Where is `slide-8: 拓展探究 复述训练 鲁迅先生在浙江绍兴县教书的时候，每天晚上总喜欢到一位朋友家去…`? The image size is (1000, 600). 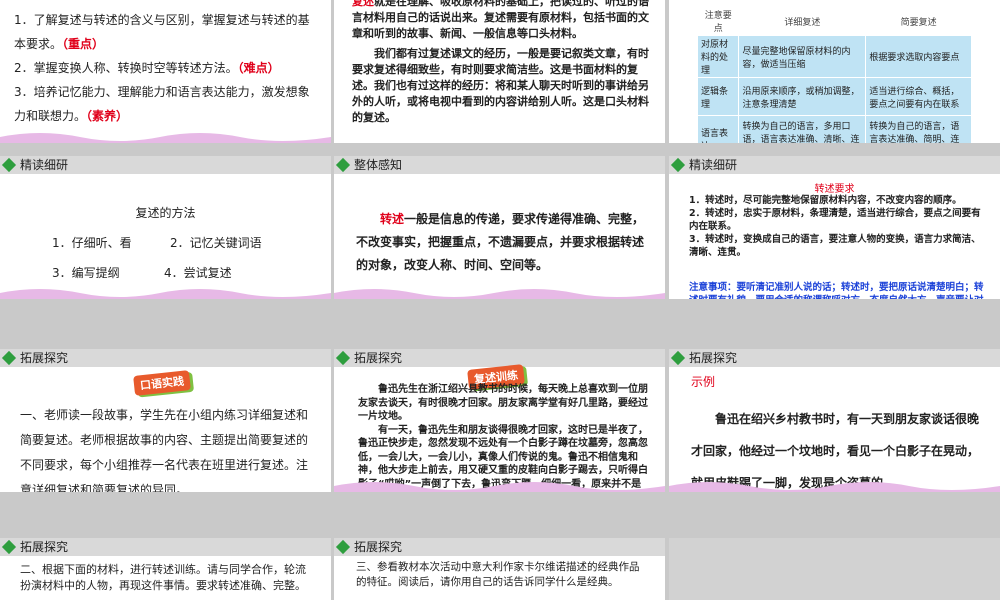
slide-8: 拓展探究 复述训练 鲁迅先生在浙江绍兴县教书的时候，每天晚上总喜欢到一位朋友家去… is located at coordinates (499, 420).